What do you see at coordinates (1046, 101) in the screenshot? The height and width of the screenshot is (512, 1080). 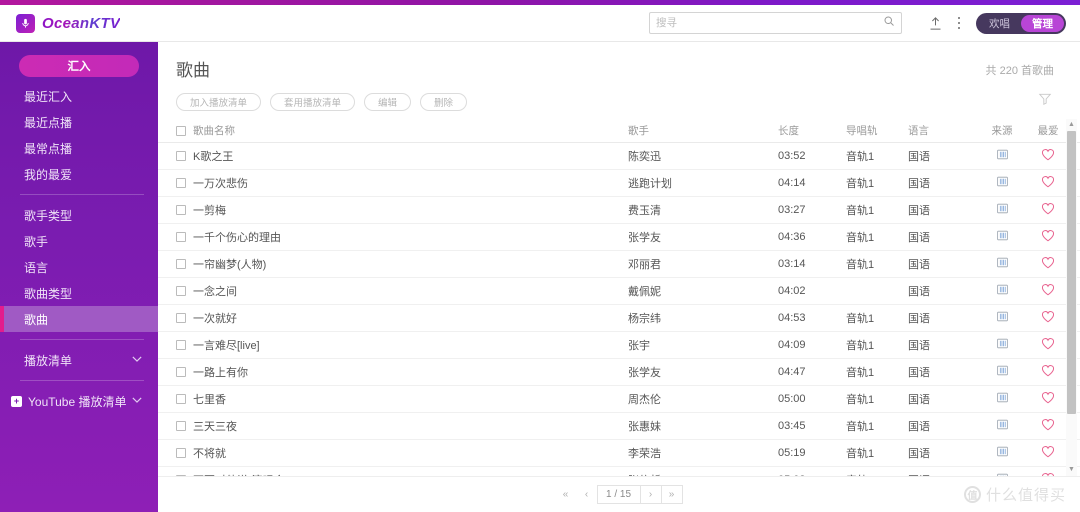 I see `filter-funnel-icon` at bounding box center [1046, 101].